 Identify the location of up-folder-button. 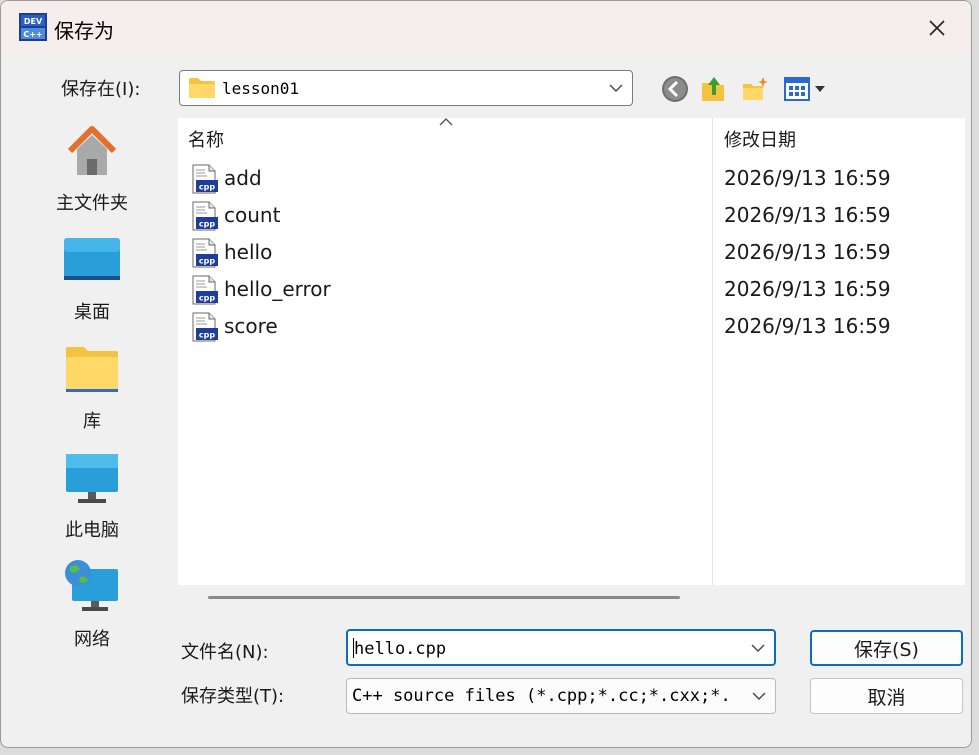
(714, 89).